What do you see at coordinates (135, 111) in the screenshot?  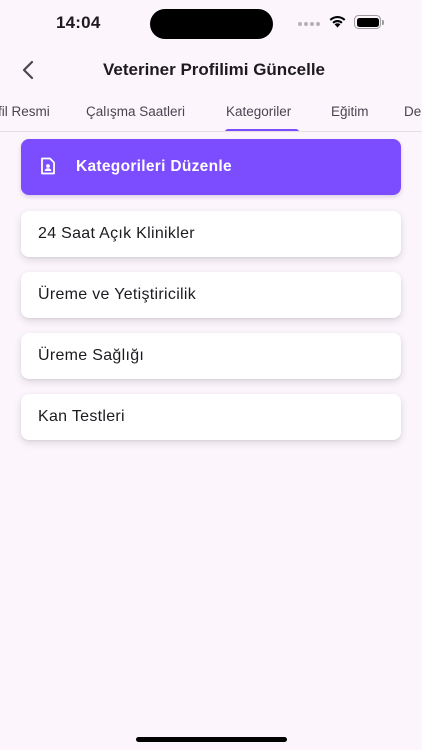 I see `tab-working-hours: Çalışma Saatleri` at bounding box center [135, 111].